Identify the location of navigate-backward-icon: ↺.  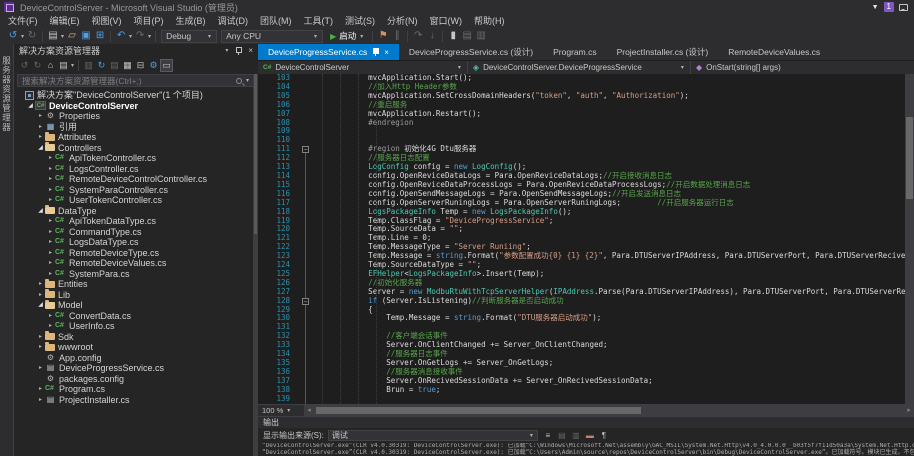
(13, 36).